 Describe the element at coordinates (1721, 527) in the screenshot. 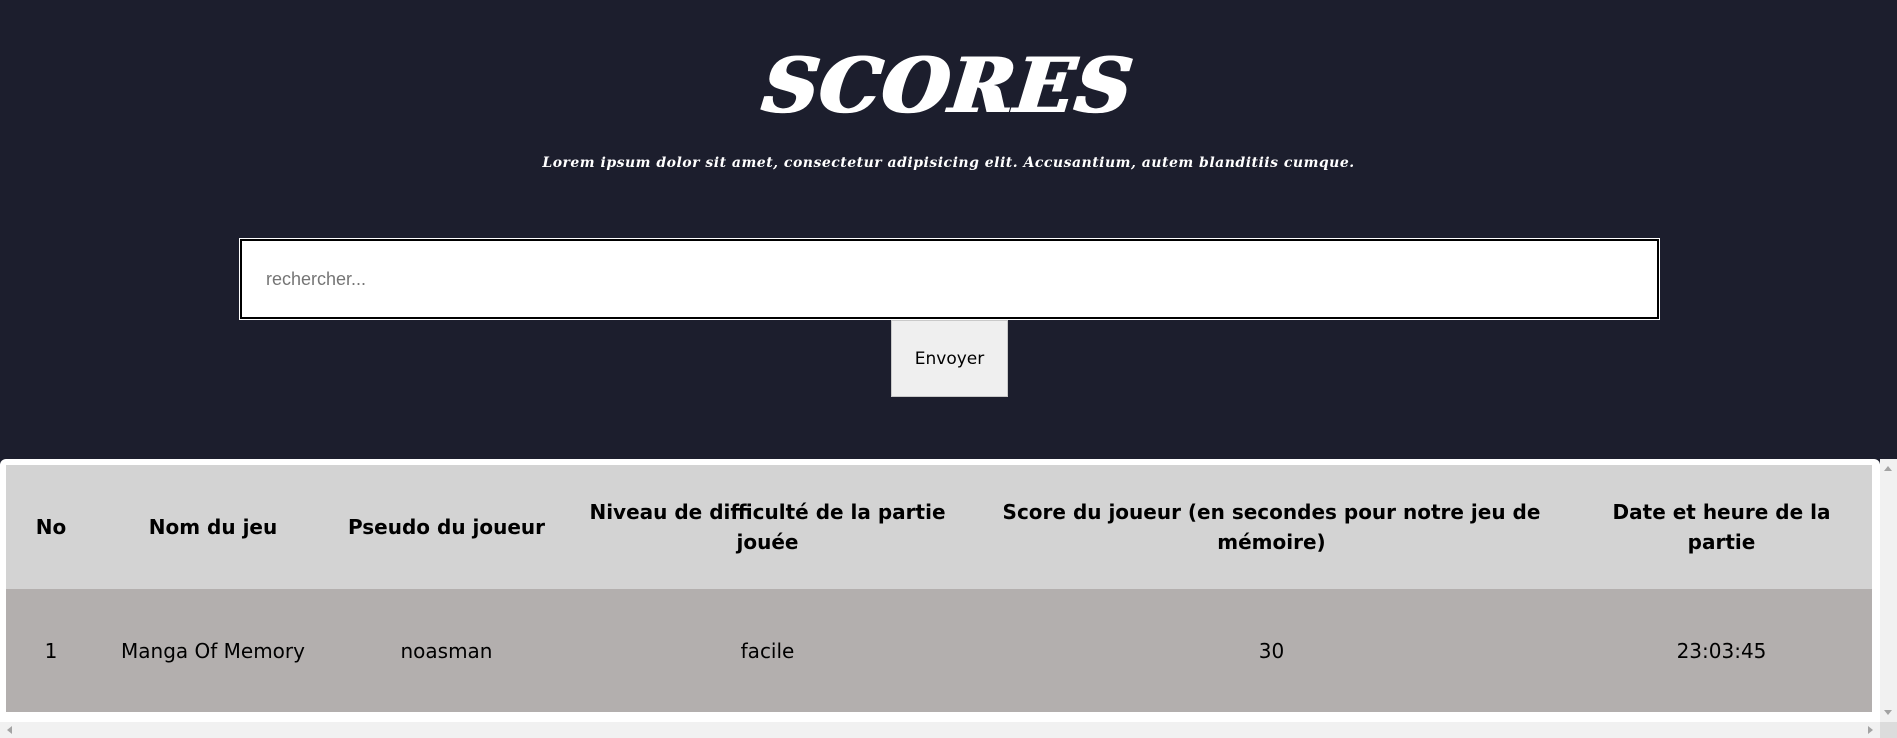

I see `column-header-date-time: Date et heure de la partie` at that location.